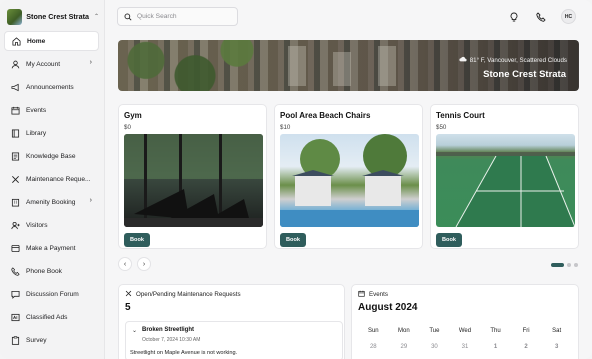  What do you see at coordinates (373, 347) in the screenshot?
I see `calendar-day: 28` at bounding box center [373, 347].